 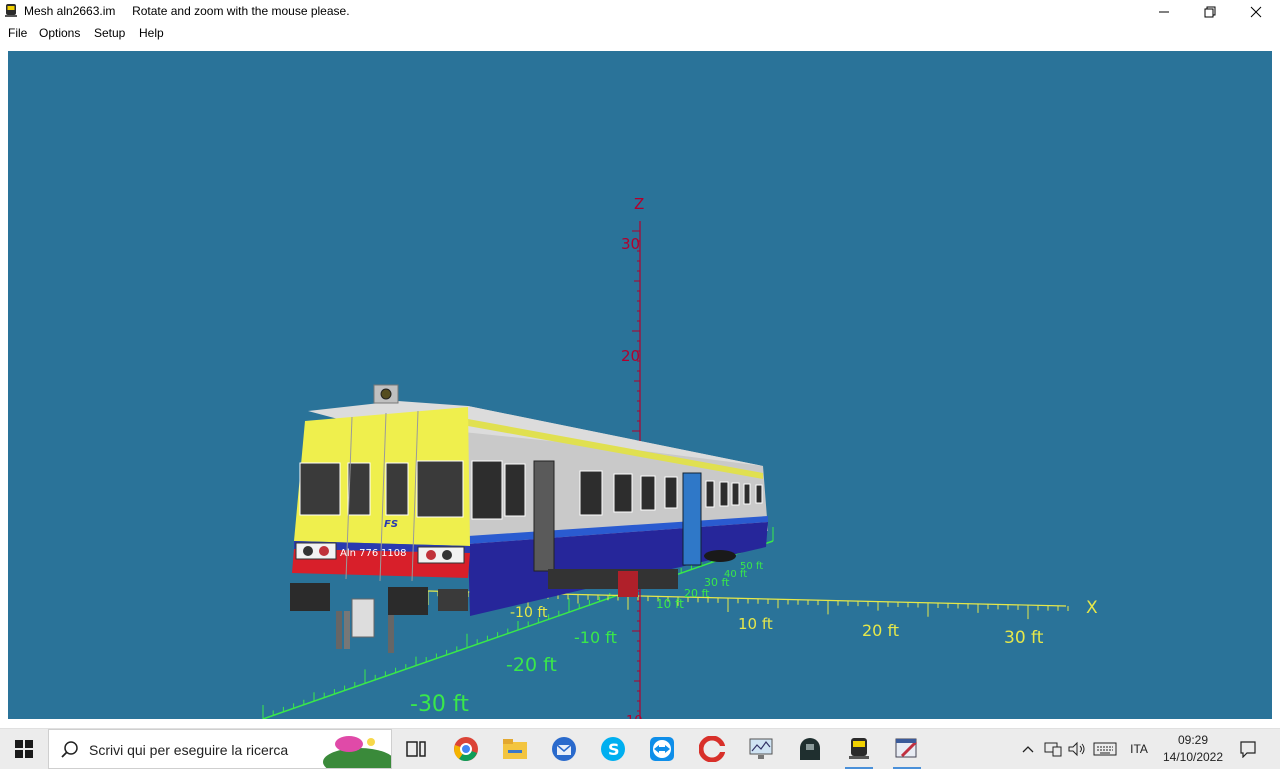 I want to click on close-button, so click(x=1256, y=11).